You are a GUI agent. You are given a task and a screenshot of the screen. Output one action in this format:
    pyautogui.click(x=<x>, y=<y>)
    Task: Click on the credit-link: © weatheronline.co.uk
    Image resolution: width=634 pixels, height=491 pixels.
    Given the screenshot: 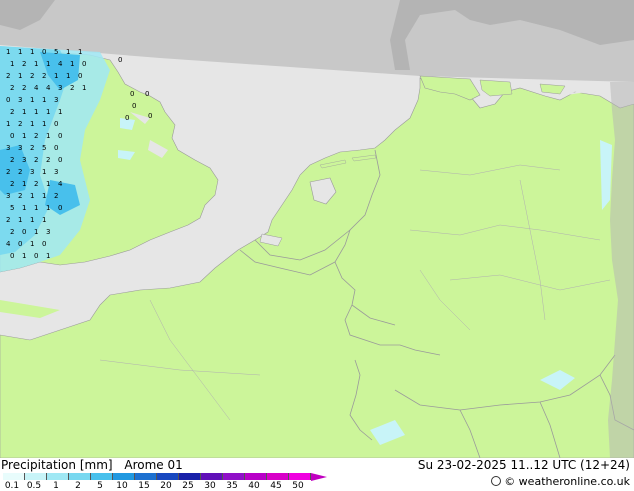 What is the action you would take?
    pyautogui.click(x=560, y=481)
    